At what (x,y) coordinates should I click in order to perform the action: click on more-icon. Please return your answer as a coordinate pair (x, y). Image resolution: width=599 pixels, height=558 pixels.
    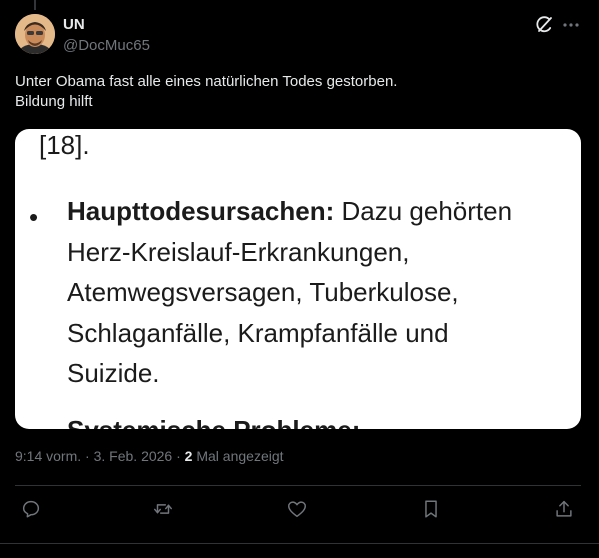
    Looking at the image, I should click on (571, 25).